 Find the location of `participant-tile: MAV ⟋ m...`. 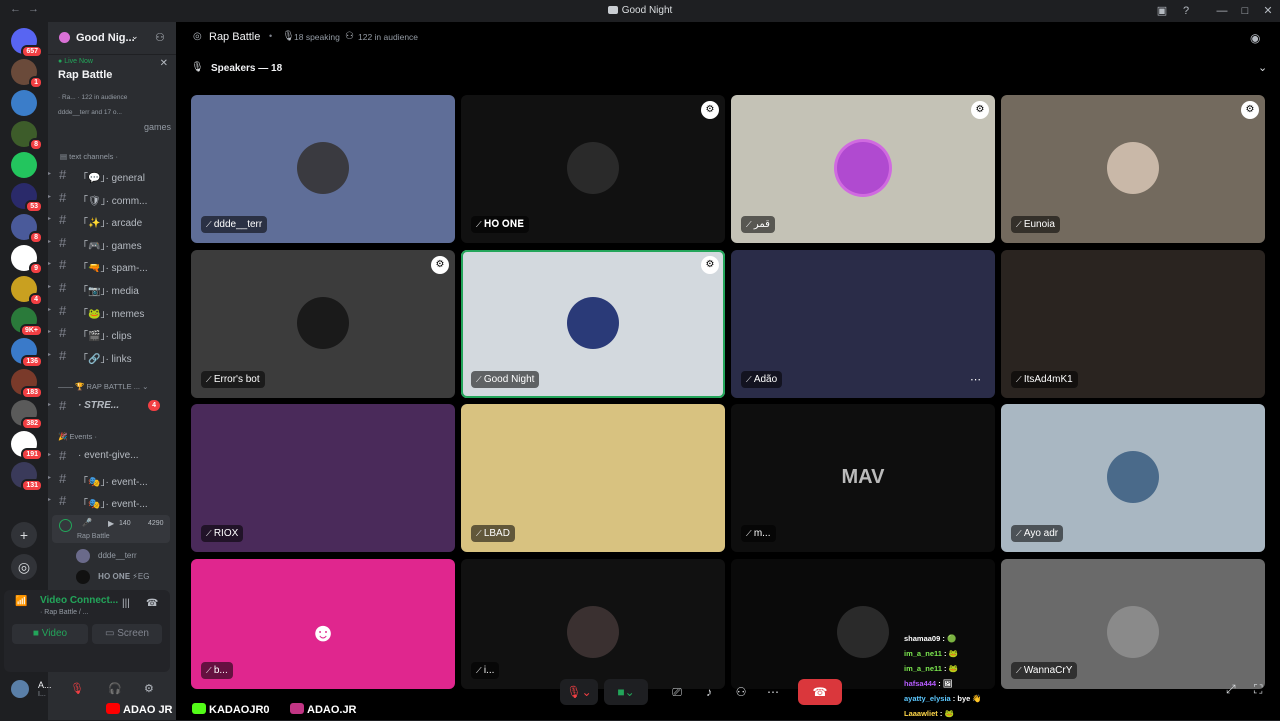

participant-tile: MAV ⟋ m... is located at coordinates (863, 478).